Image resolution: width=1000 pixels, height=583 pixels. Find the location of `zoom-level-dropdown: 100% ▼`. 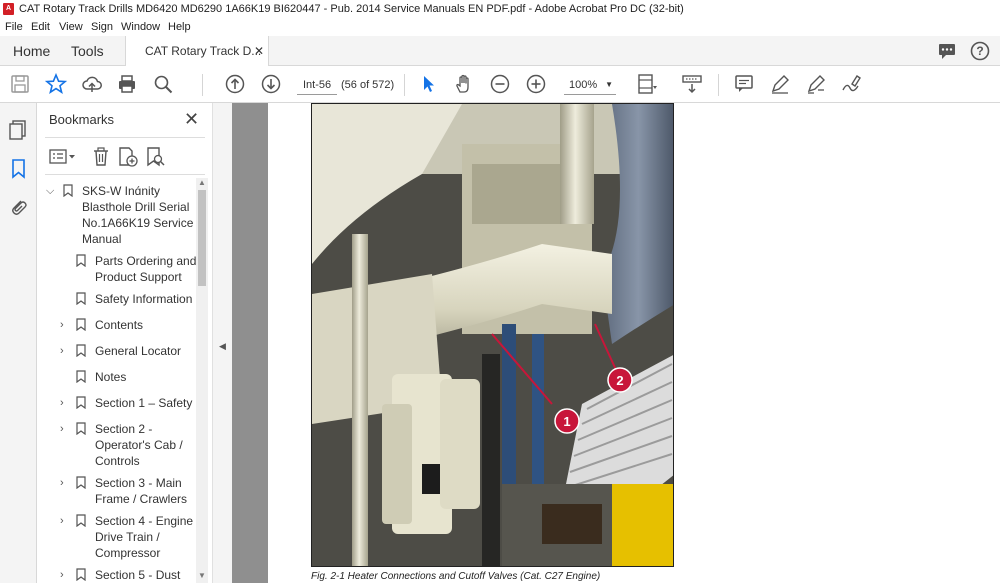

zoom-level-dropdown: 100% ▼ is located at coordinates (590, 85).